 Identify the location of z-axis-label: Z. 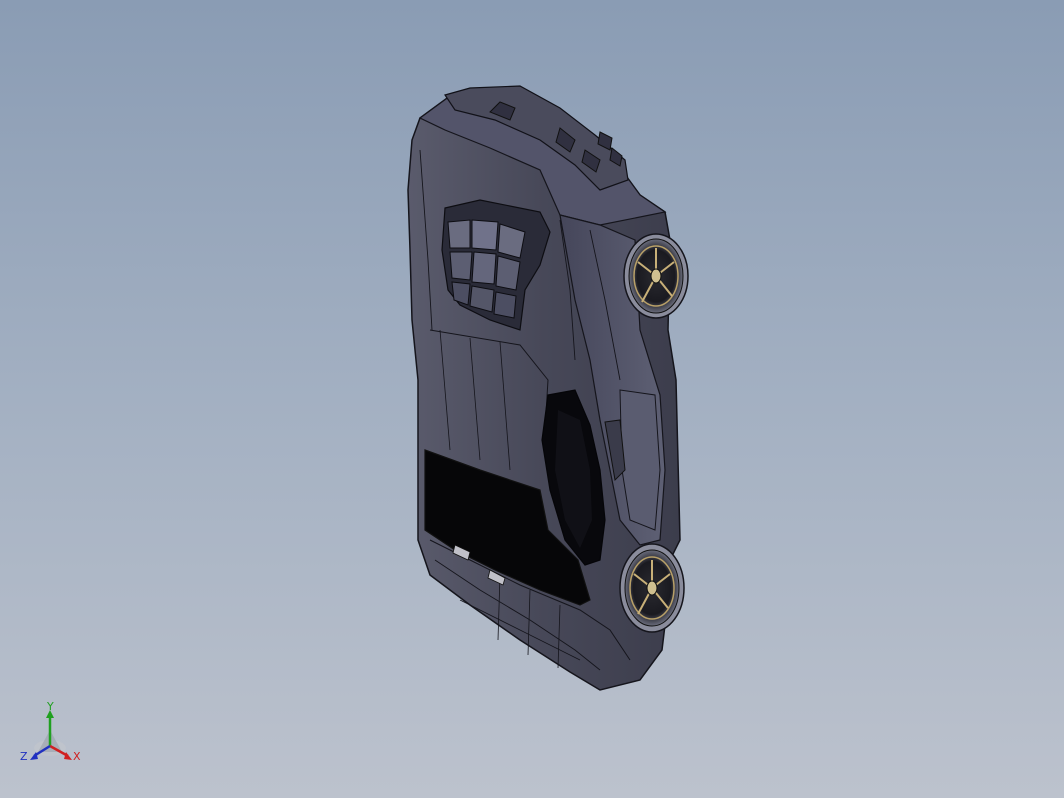
(24, 756).